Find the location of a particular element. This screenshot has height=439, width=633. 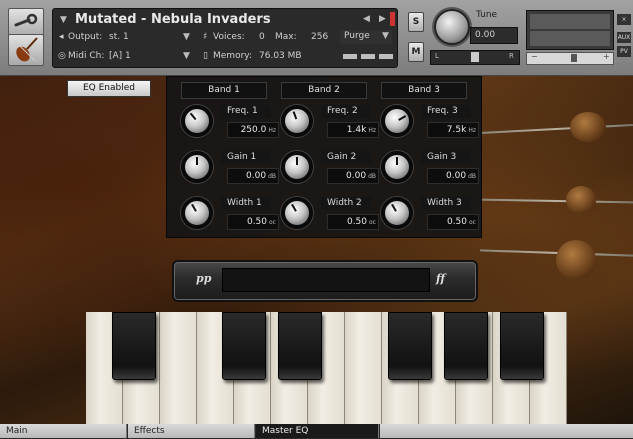

close-icon is located at coordinates (392, 19).